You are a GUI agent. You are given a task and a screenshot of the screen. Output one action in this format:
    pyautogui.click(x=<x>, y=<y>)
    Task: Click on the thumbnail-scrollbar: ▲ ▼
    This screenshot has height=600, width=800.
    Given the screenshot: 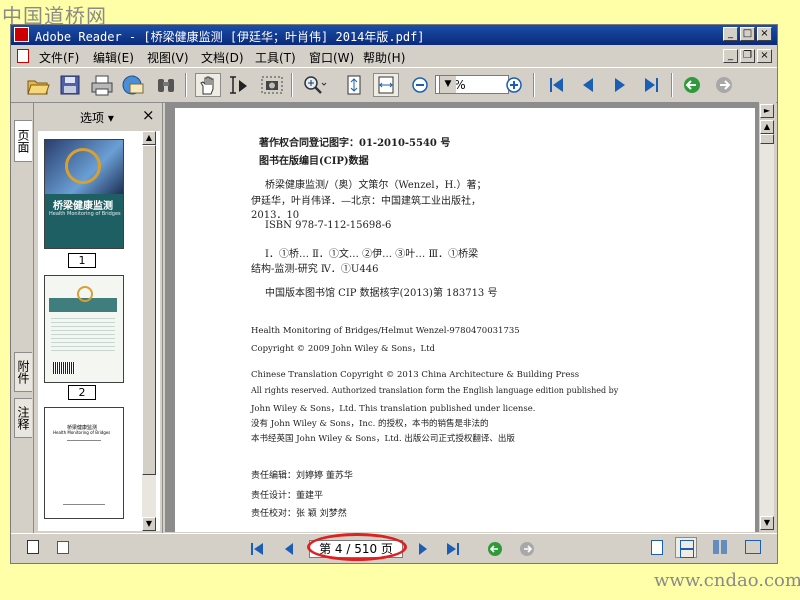 What is the action you would take?
    pyautogui.click(x=149, y=331)
    